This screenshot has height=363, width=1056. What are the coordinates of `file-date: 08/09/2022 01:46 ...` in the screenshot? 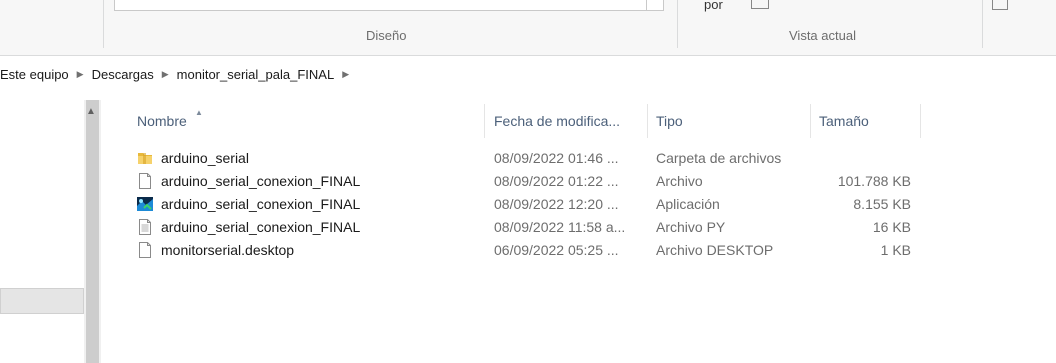 It's located at (556, 157).